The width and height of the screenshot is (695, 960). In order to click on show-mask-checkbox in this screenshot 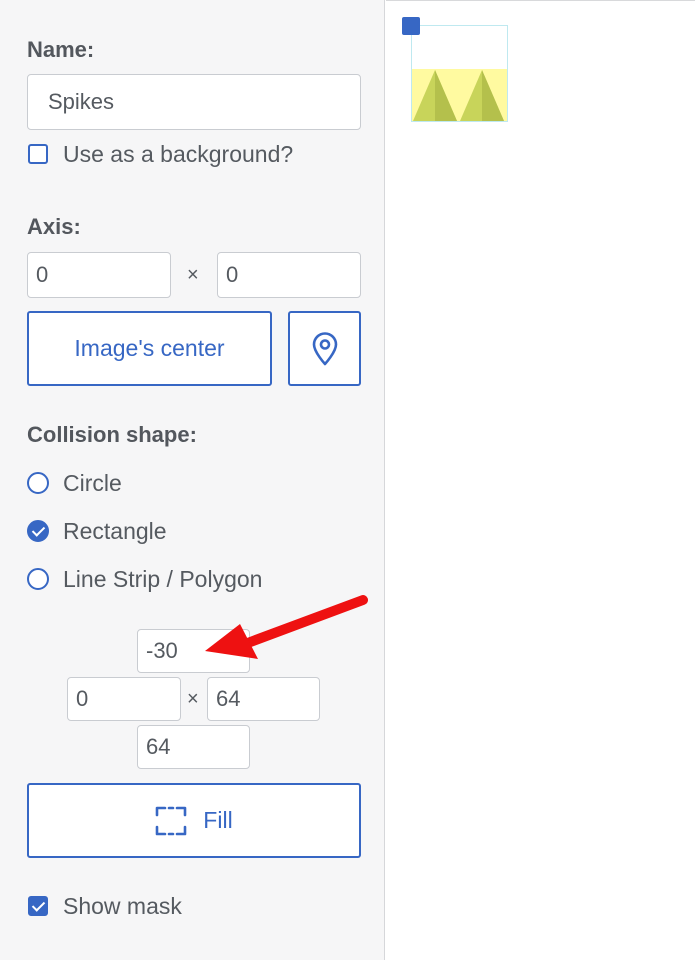, I will do `click(38, 906)`.